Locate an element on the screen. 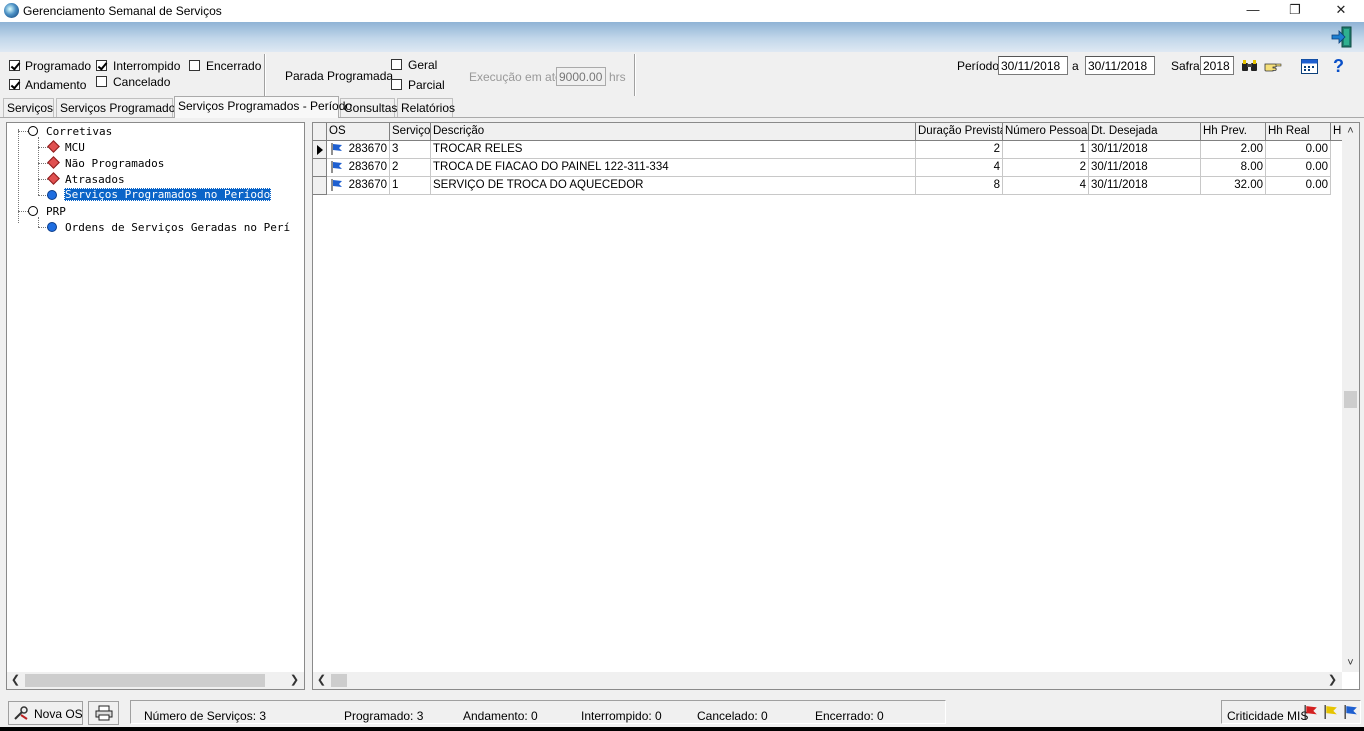 This screenshot has height=731, width=1364. scroll-down-icon: ˅ is located at coordinates (1350, 663).